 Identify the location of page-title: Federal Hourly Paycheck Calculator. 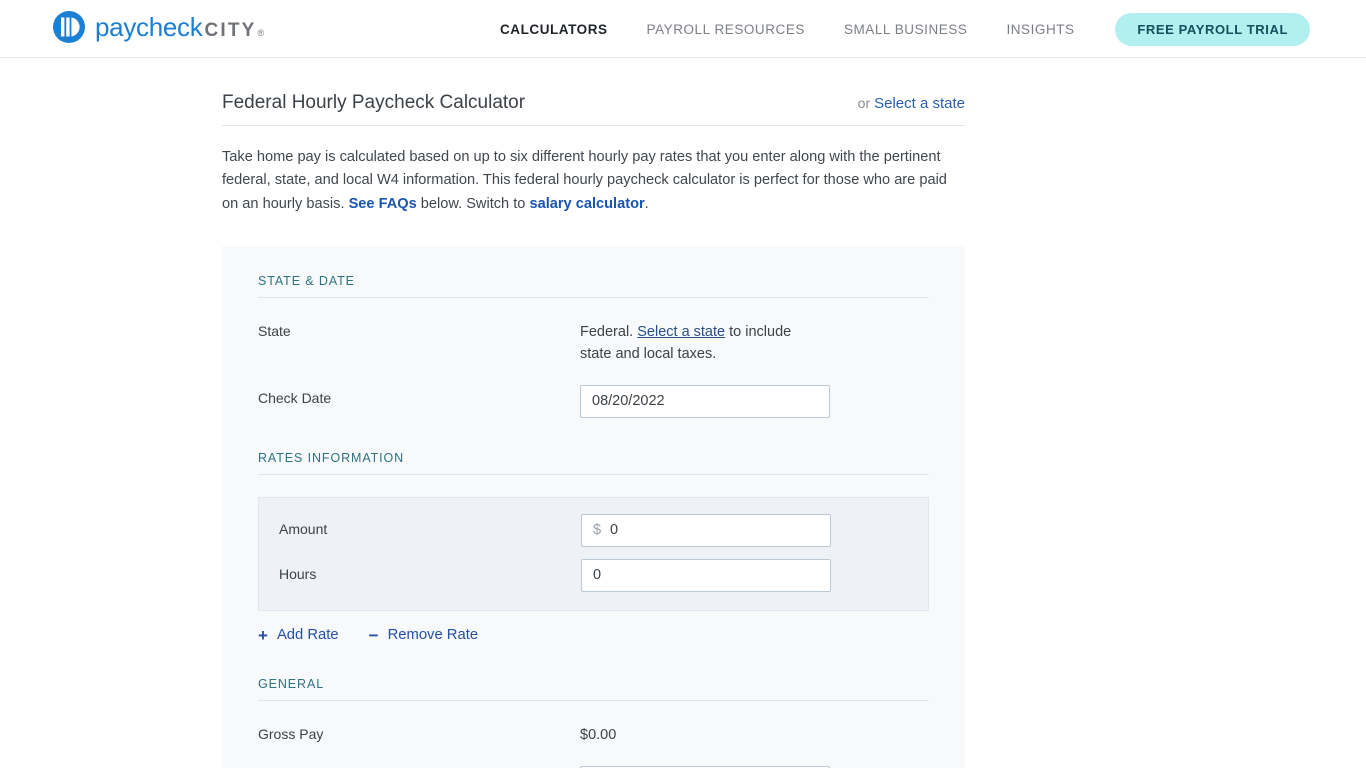
(374, 102).